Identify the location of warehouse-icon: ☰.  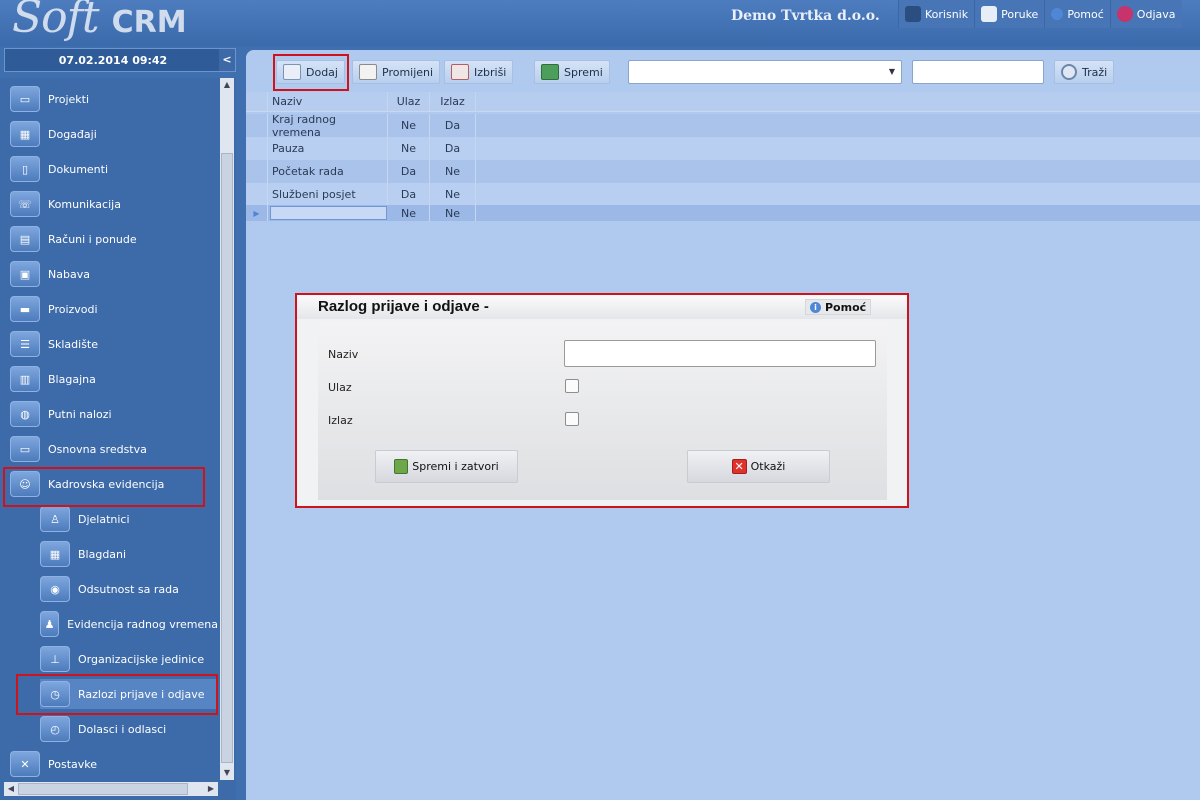
(25, 344).